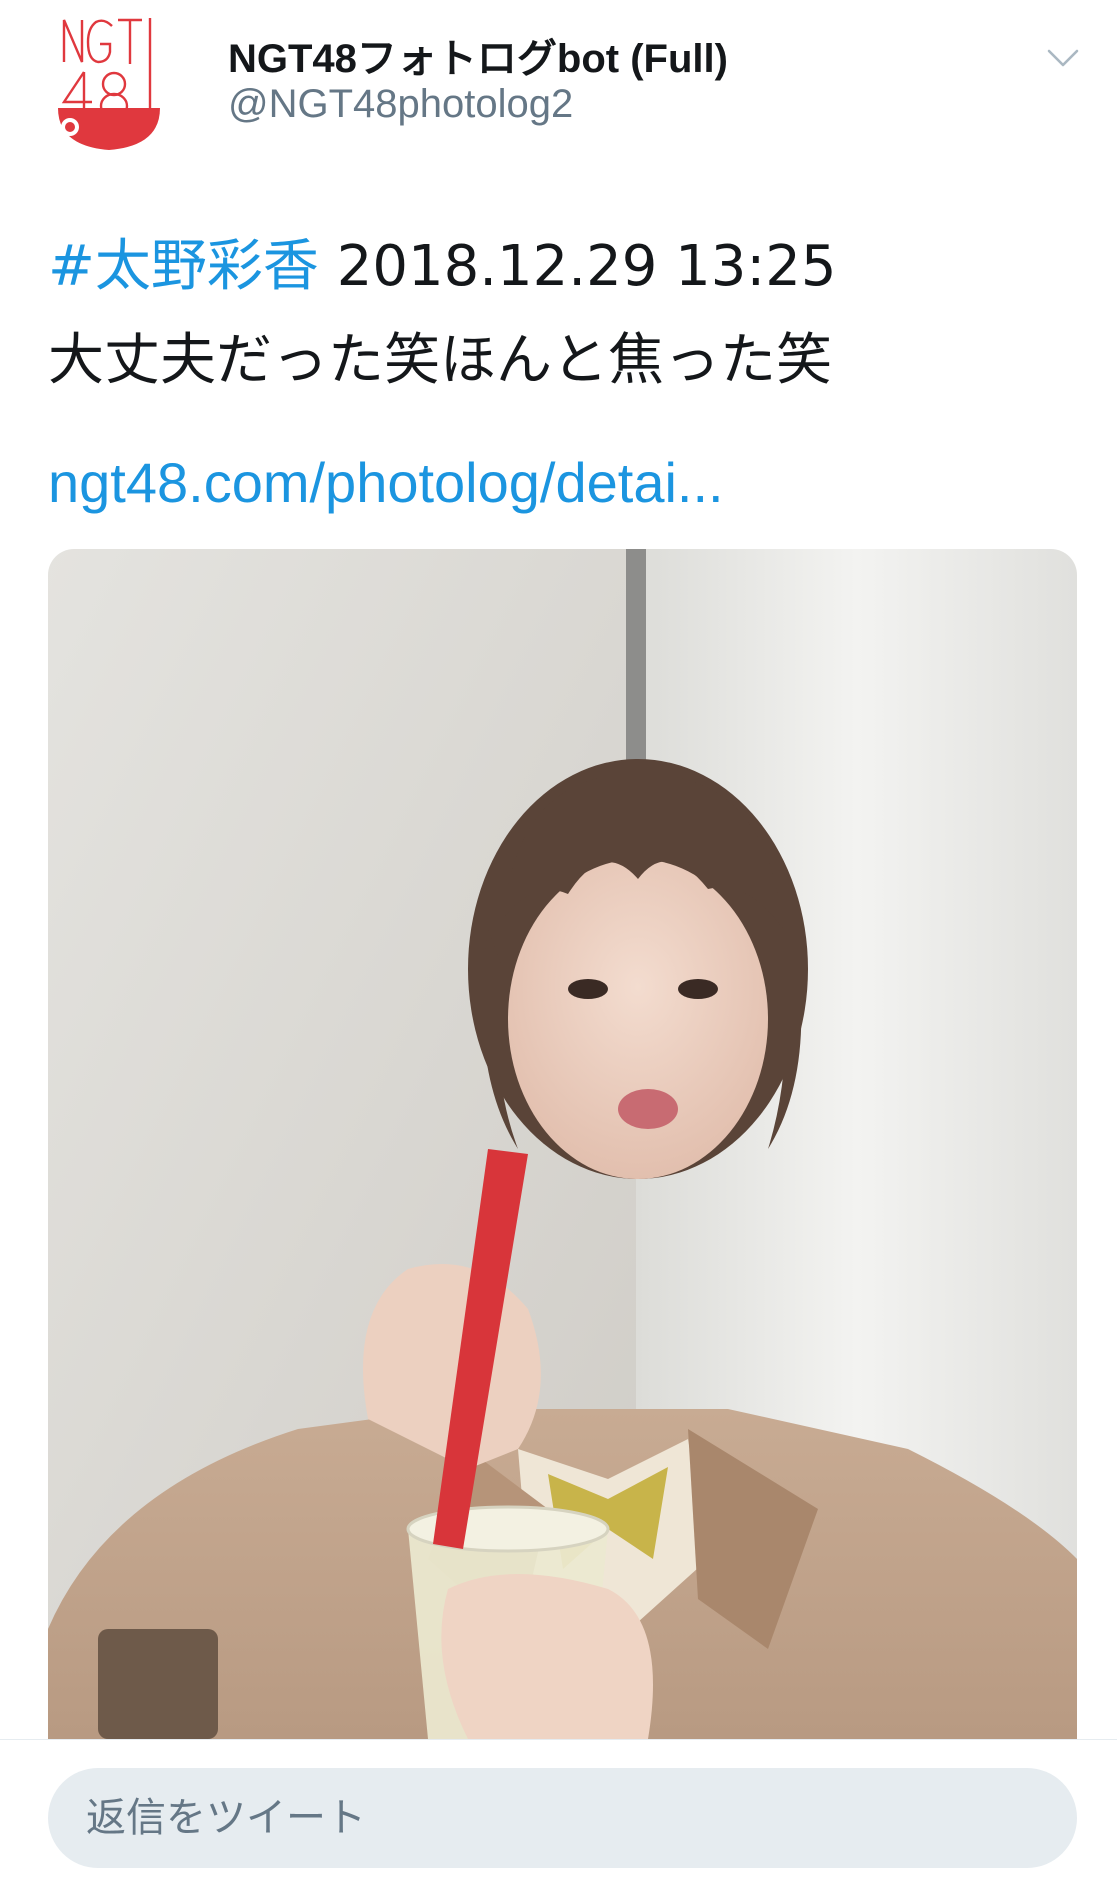 This screenshot has height=1887, width=1117. What do you see at coordinates (562, 1818) in the screenshot?
I see `reply-input` at bounding box center [562, 1818].